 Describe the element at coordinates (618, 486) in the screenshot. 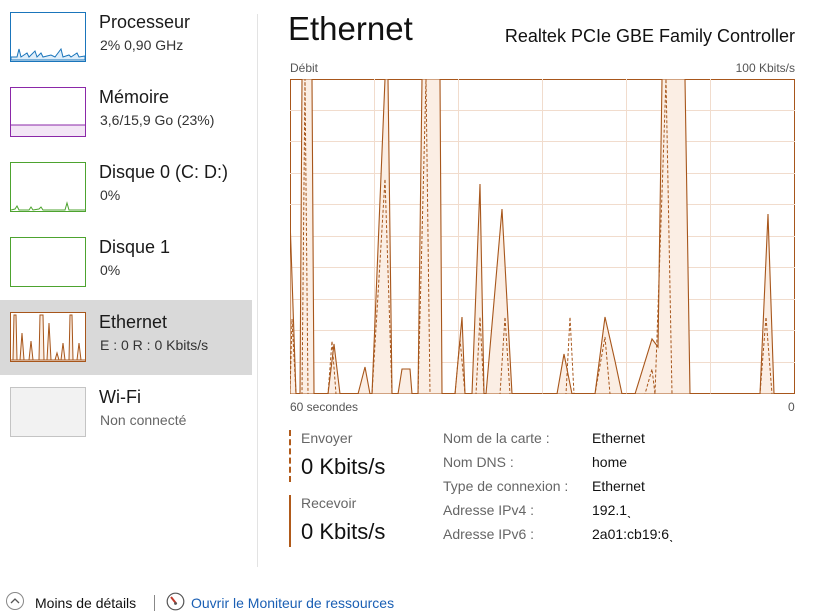

I see `prop-value-connection-type: Ethernet` at that location.